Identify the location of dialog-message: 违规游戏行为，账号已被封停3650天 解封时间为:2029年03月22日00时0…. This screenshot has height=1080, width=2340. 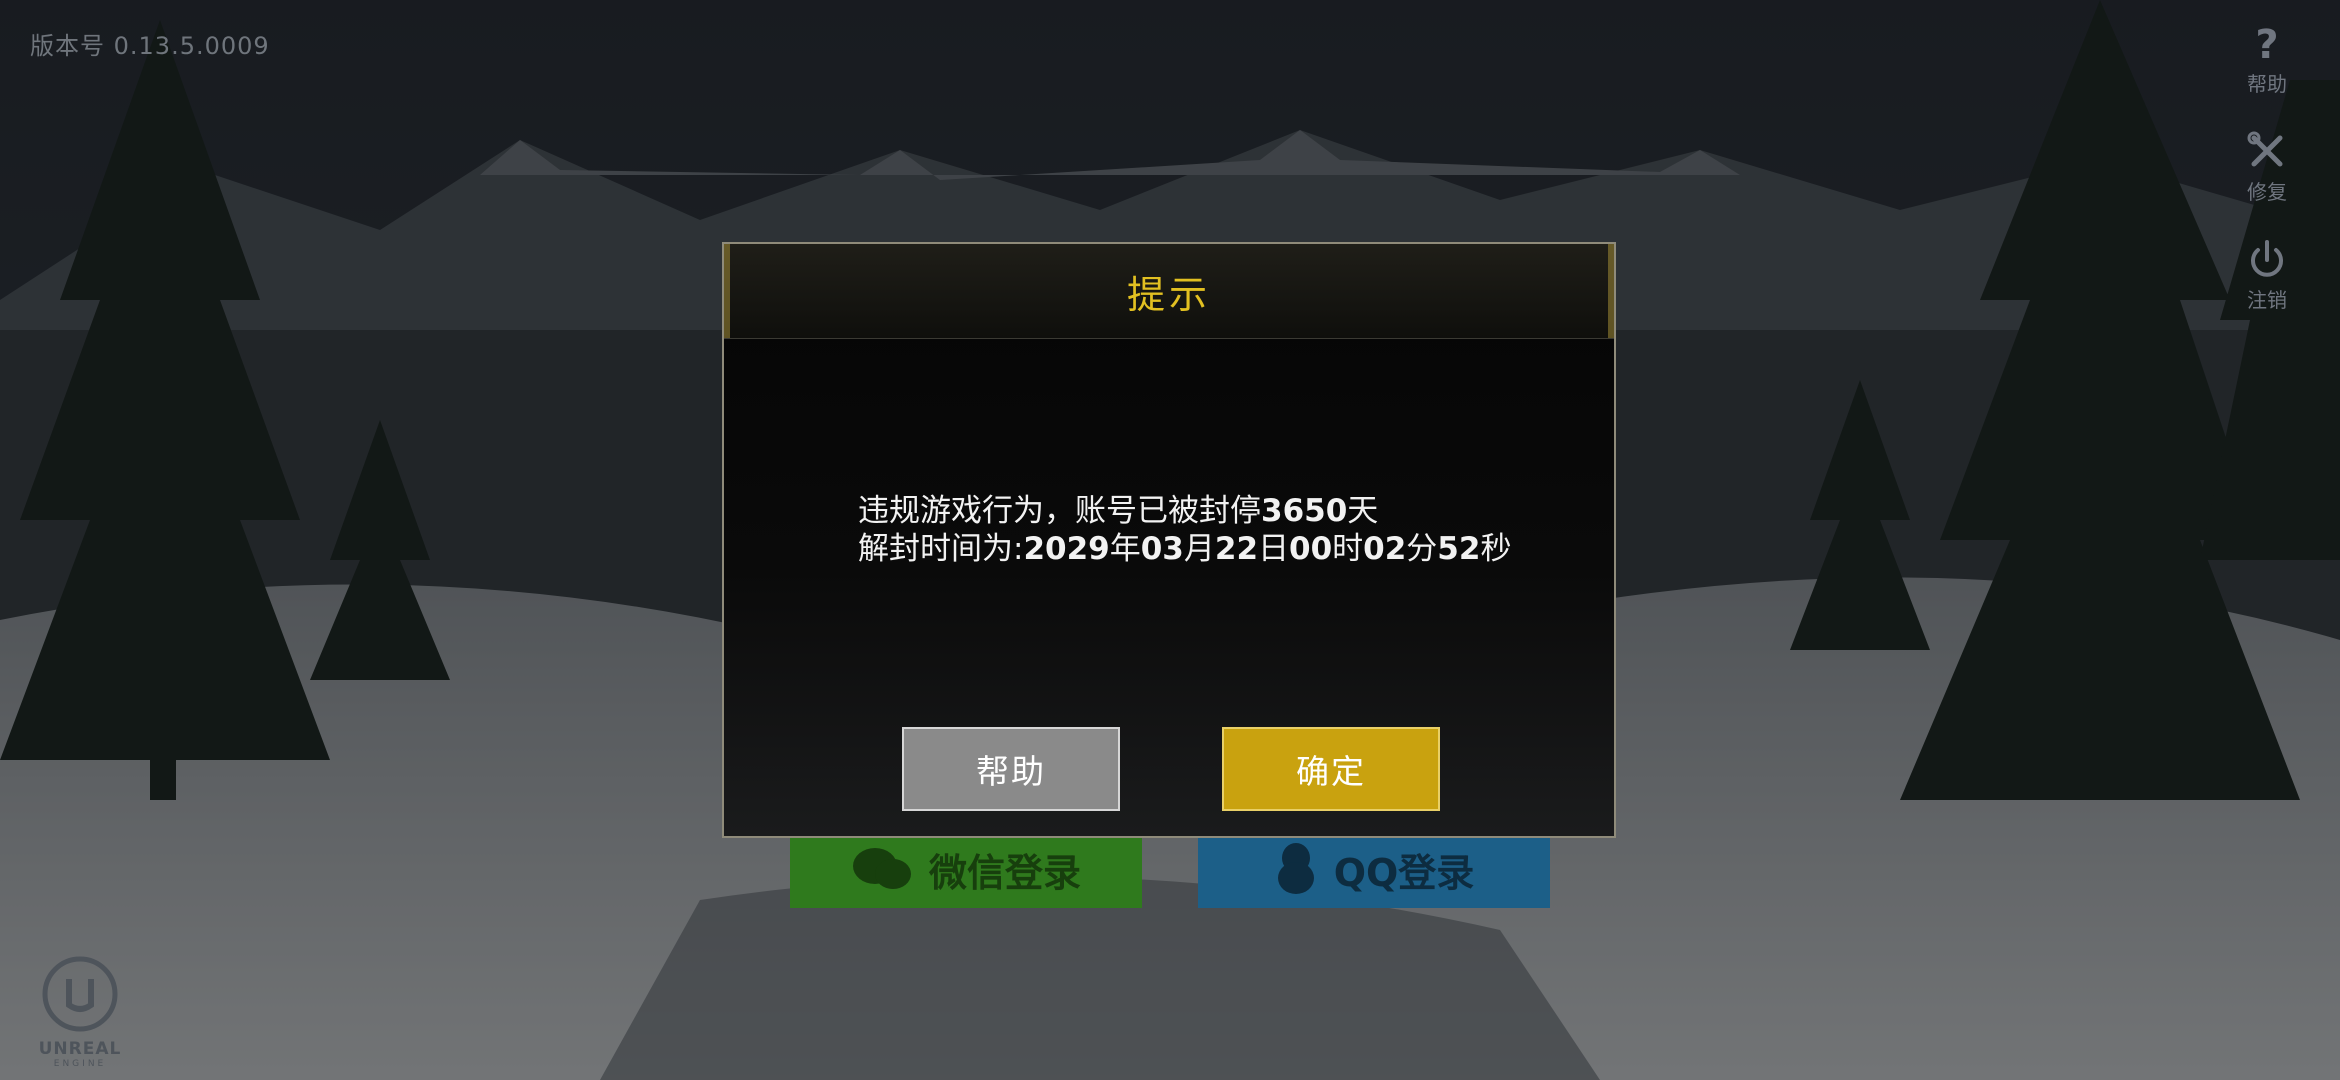
(1184, 530).